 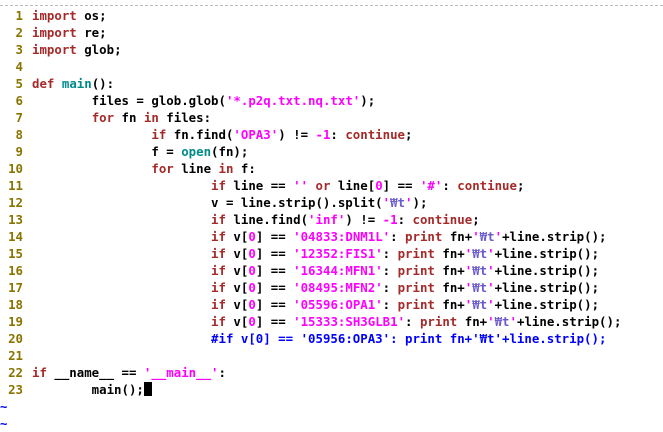 I want to click on code-token: main, so click(x=76, y=83).